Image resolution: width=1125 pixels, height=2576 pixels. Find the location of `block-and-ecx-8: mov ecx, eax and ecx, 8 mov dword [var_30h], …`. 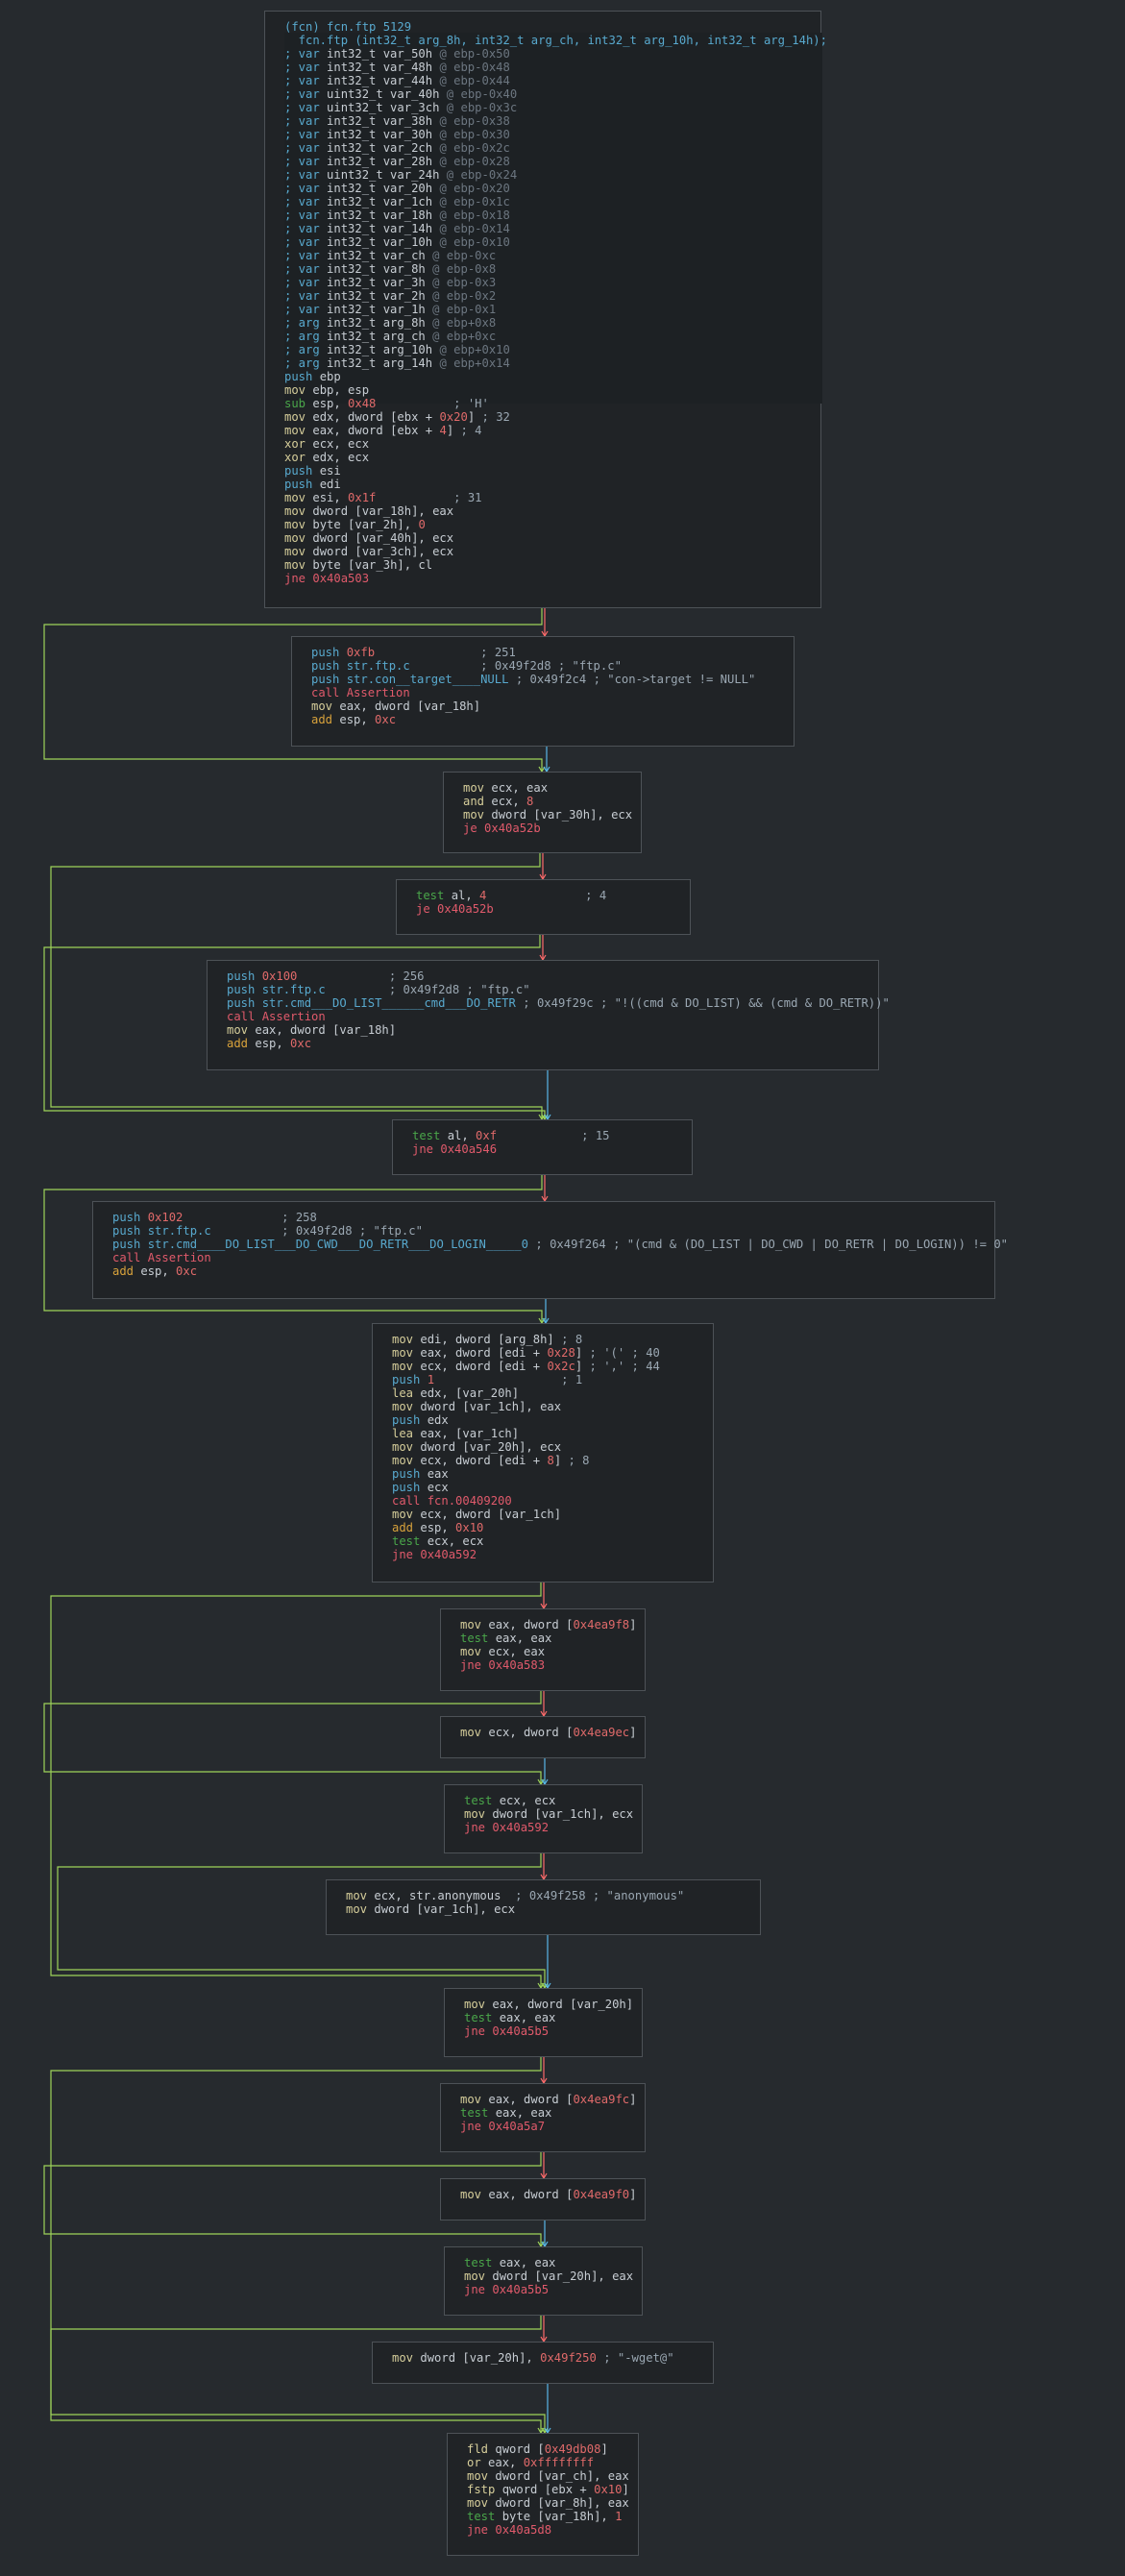

block-and-ecx-8: mov ecx, eax and ecx, 8 mov dword [var_30h], … is located at coordinates (543, 812).